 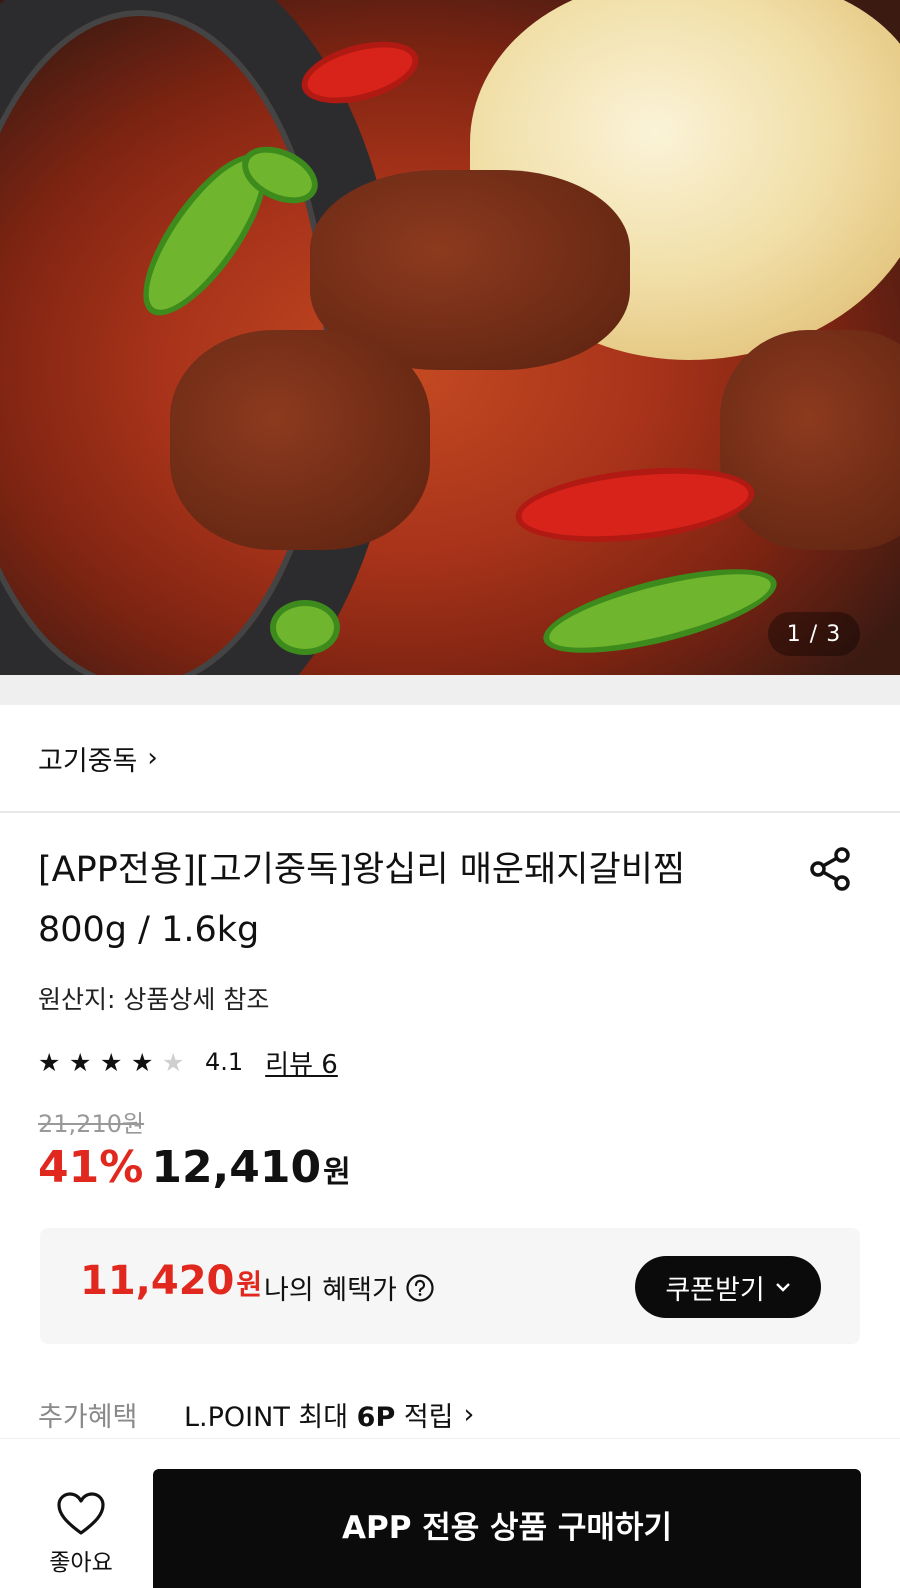 What do you see at coordinates (81, 1513) in the screenshot?
I see `heart-outline-icon` at bounding box center [81, 1513].